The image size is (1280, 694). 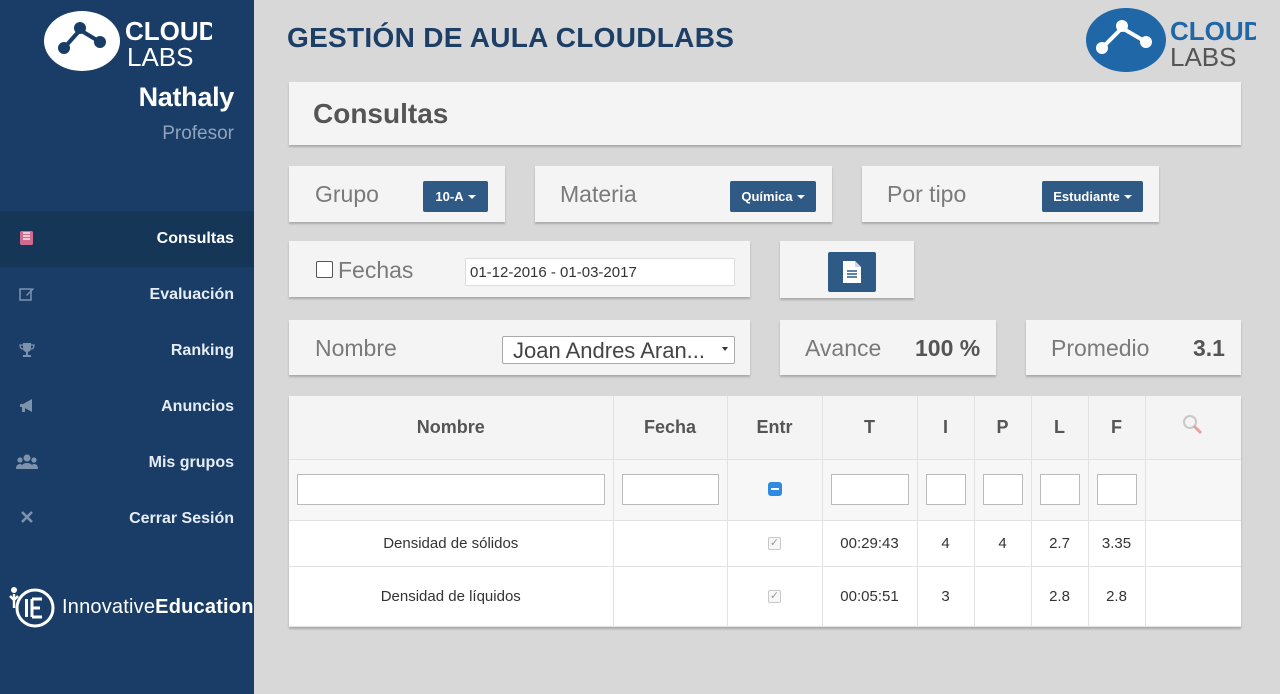 I want to click on sidebar-item-label: Evaluación, so click(x=191, y=294).